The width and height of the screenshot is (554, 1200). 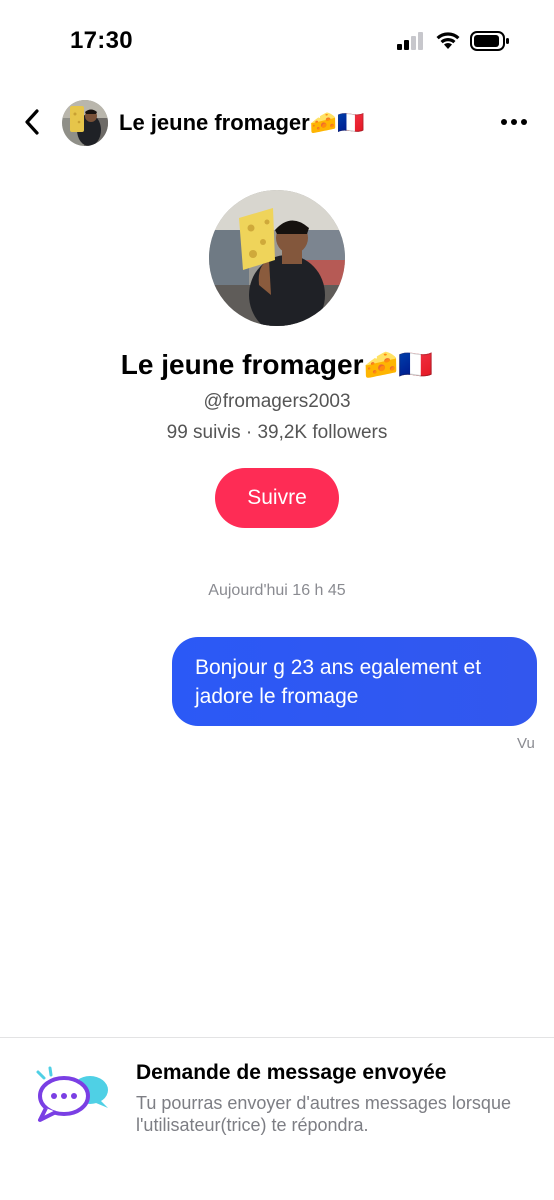 What do you see at coordinates (291, 1072) in the screenshot?
I see `notice-title: Demande de message envoyée` at bounding box center [291, 1072].